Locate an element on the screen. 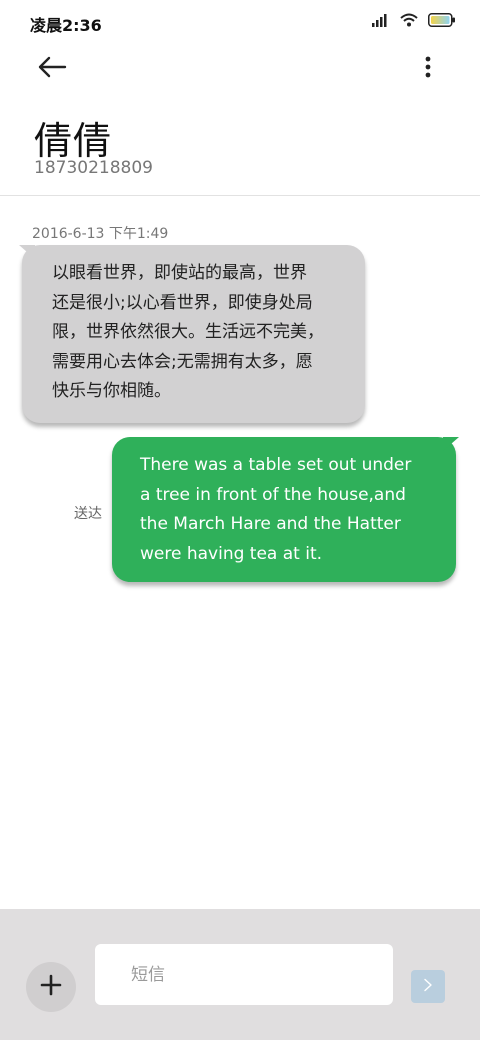 This screenshot has width=480, height=1040. message-line: 限，世界依然很大。生活远不完美， is located at coordinates (188, 332).